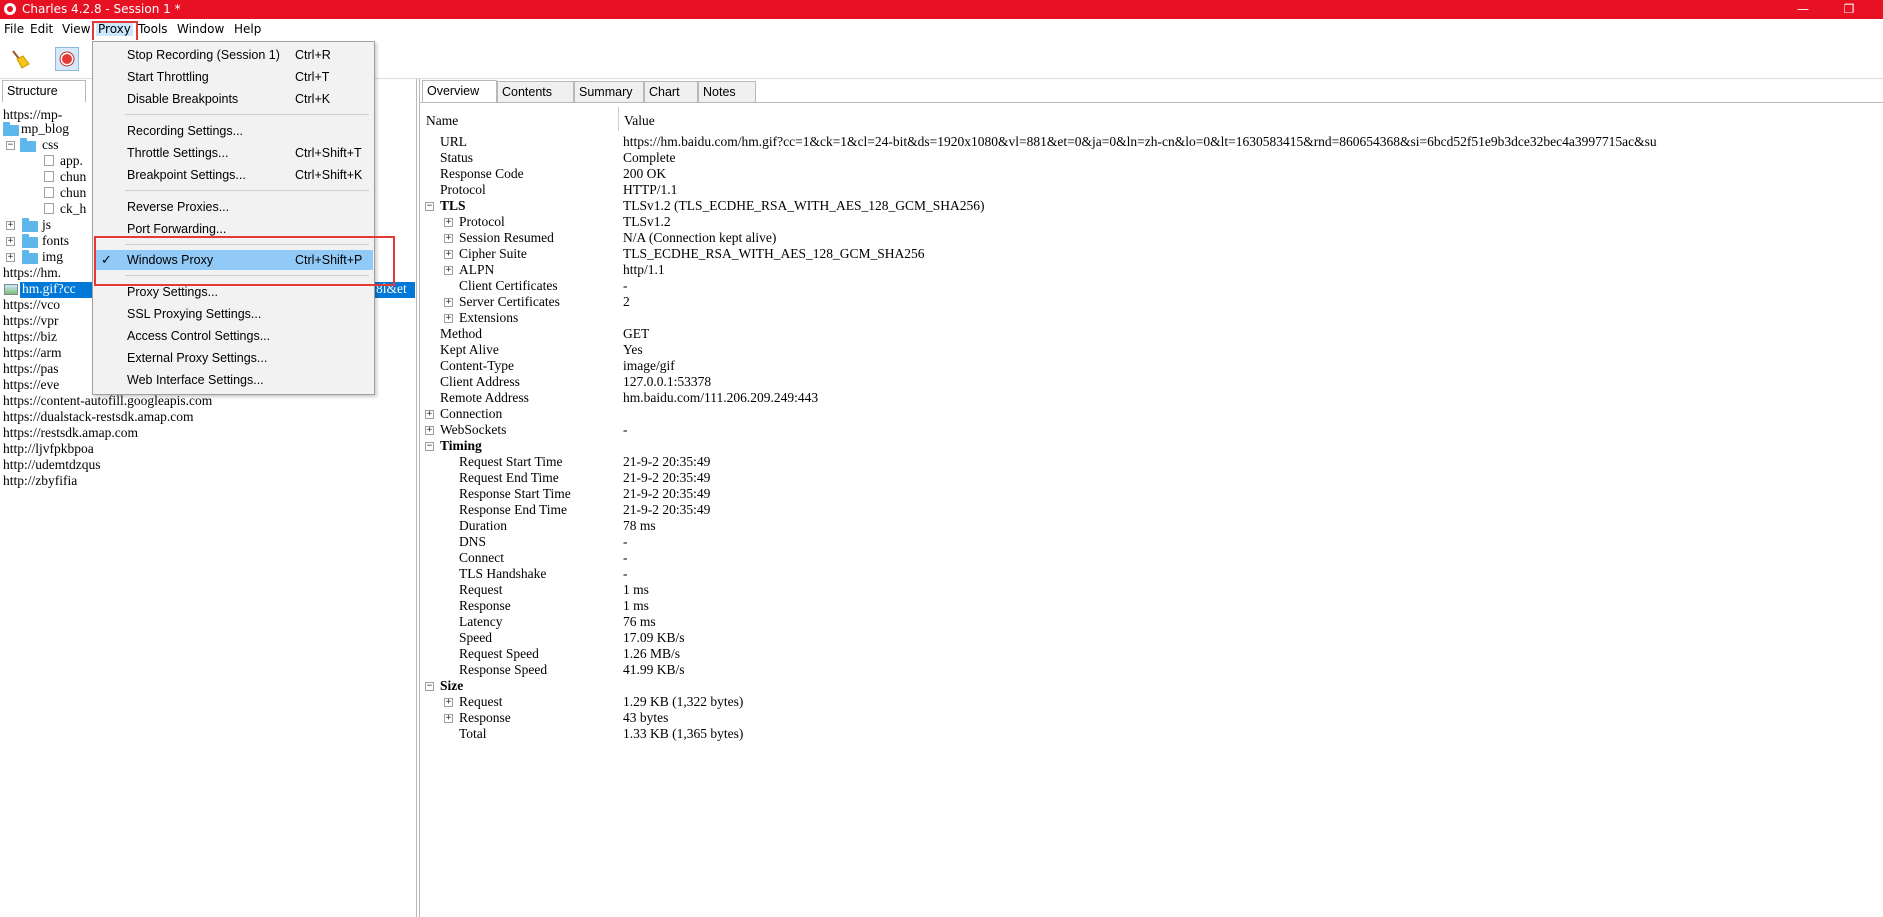 This screenshot has height=917, width=1883. What do you see at coordinates (48, 449) in the screenshot?
I see `tree-host: http://ljvfpkbpoa` at bounding box center [48, 449].